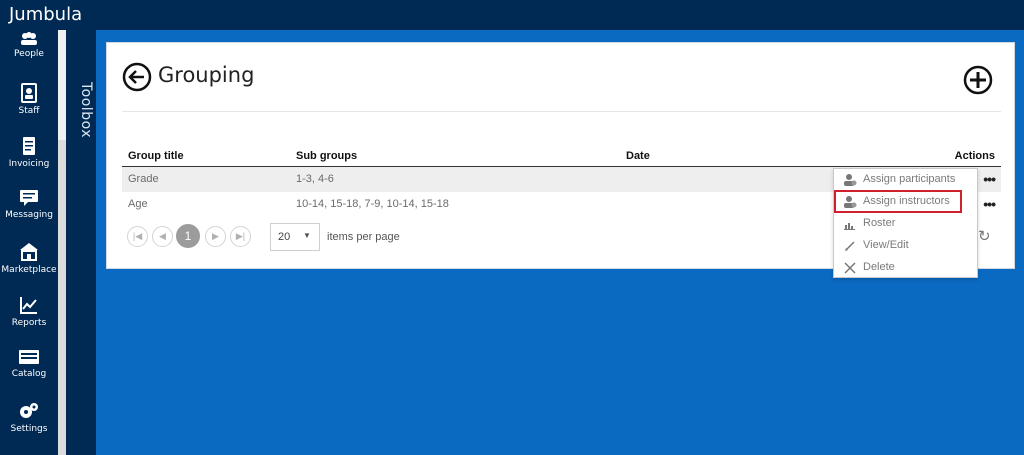  I want to click on menu-item-label: View/Edit, so click(886, 245).